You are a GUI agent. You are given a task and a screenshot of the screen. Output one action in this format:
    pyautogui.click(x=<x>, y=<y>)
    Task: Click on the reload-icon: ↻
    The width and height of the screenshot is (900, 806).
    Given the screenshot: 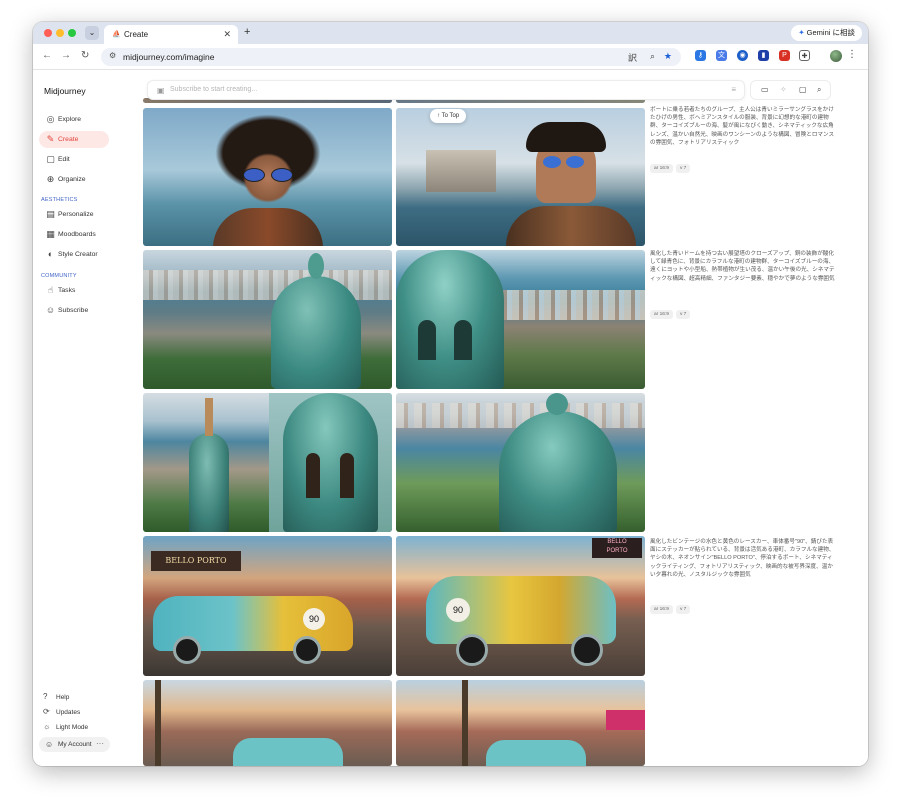 What is the action you would take?
    pyautogui.click(x=85, y=55)
    